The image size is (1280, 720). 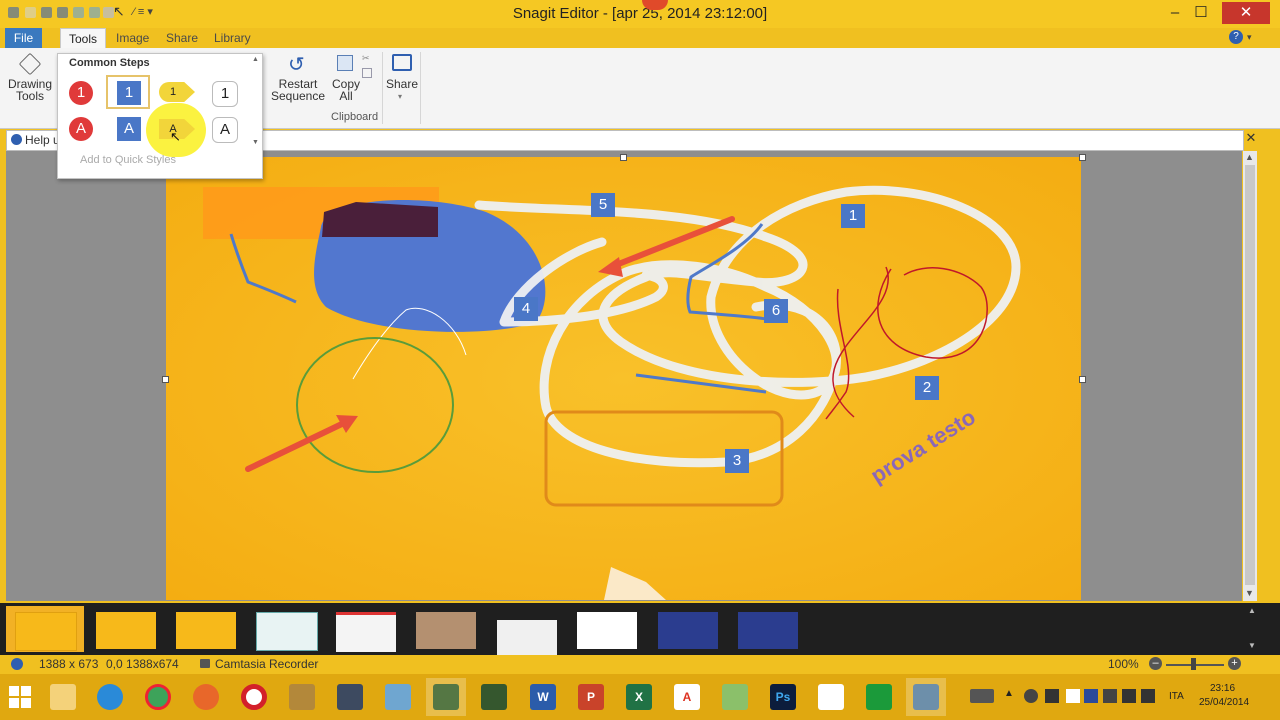 I want to click on clock-date: 25/04/2014, so click(x=1224, y=702).